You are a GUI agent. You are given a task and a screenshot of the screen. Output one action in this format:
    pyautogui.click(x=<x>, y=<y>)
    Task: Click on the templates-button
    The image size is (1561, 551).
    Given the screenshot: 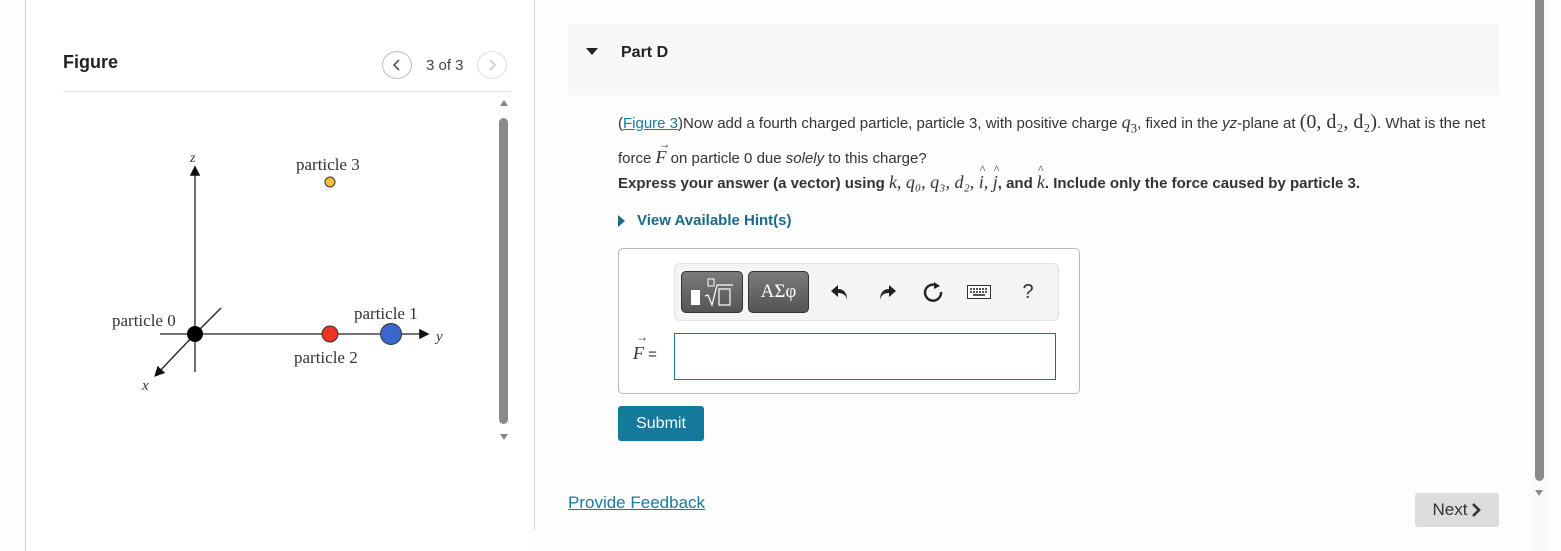 What is the action you would take?
    pyautogui.click(x=712, y=292)
    